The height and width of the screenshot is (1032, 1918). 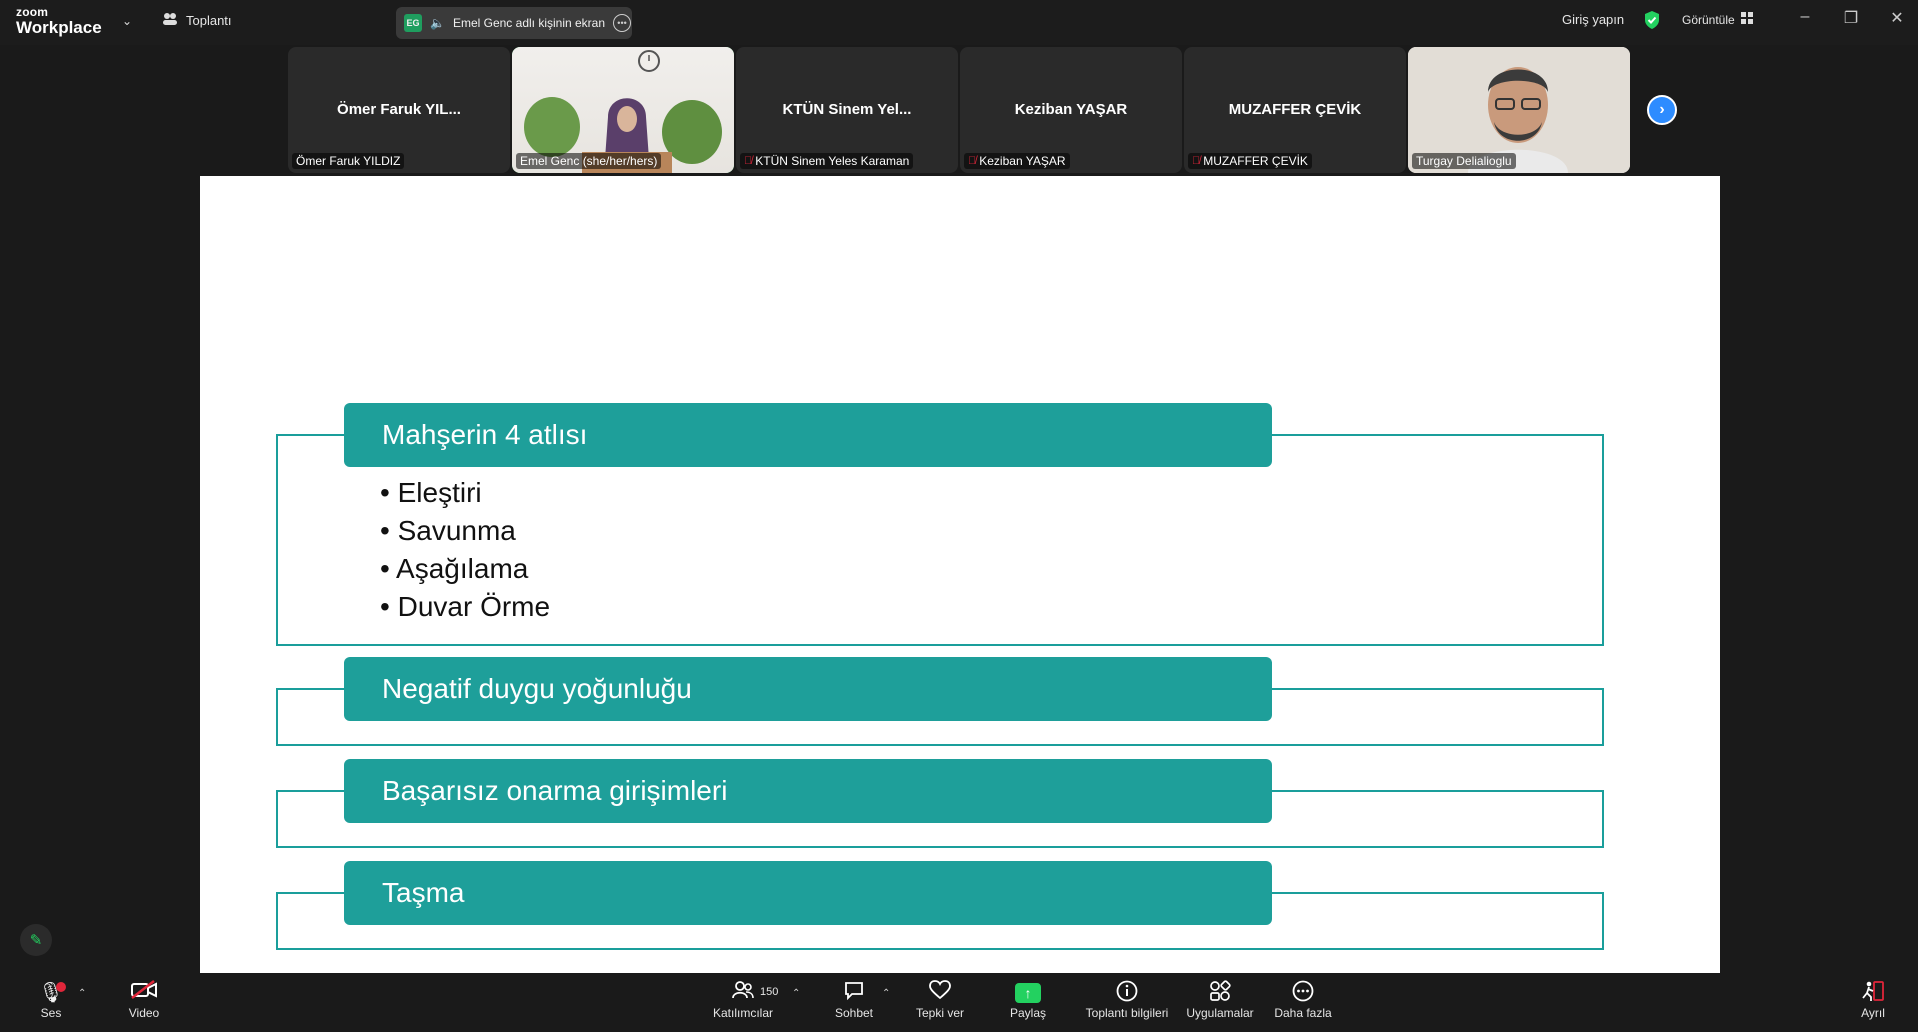 I want to click on participant-name: Emel Genc (she/her/hers), so click(x=589, y=161).